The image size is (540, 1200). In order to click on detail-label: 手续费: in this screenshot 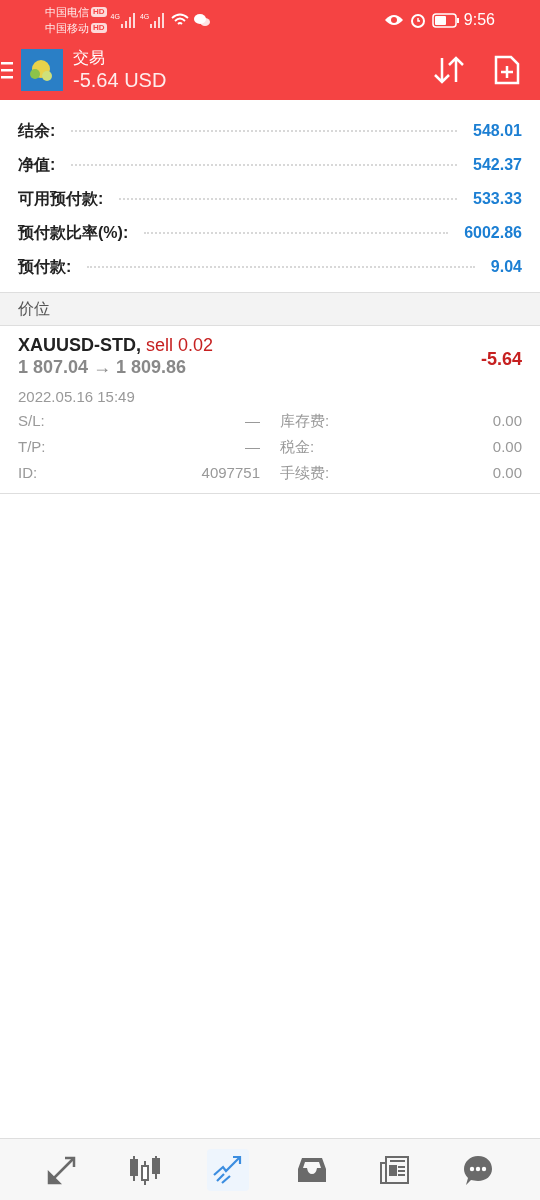, I will do `click(305, 473)`.